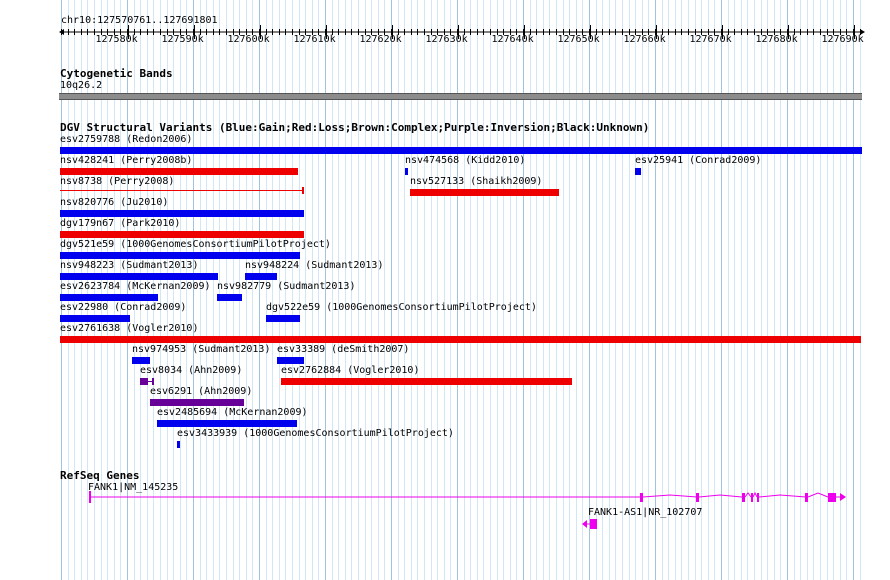 This screenshot has height=580, width=890. Describe the element at coordinates (842, 39) in the screenshot. I see `ruler-tick-label: 127690k` at that location.